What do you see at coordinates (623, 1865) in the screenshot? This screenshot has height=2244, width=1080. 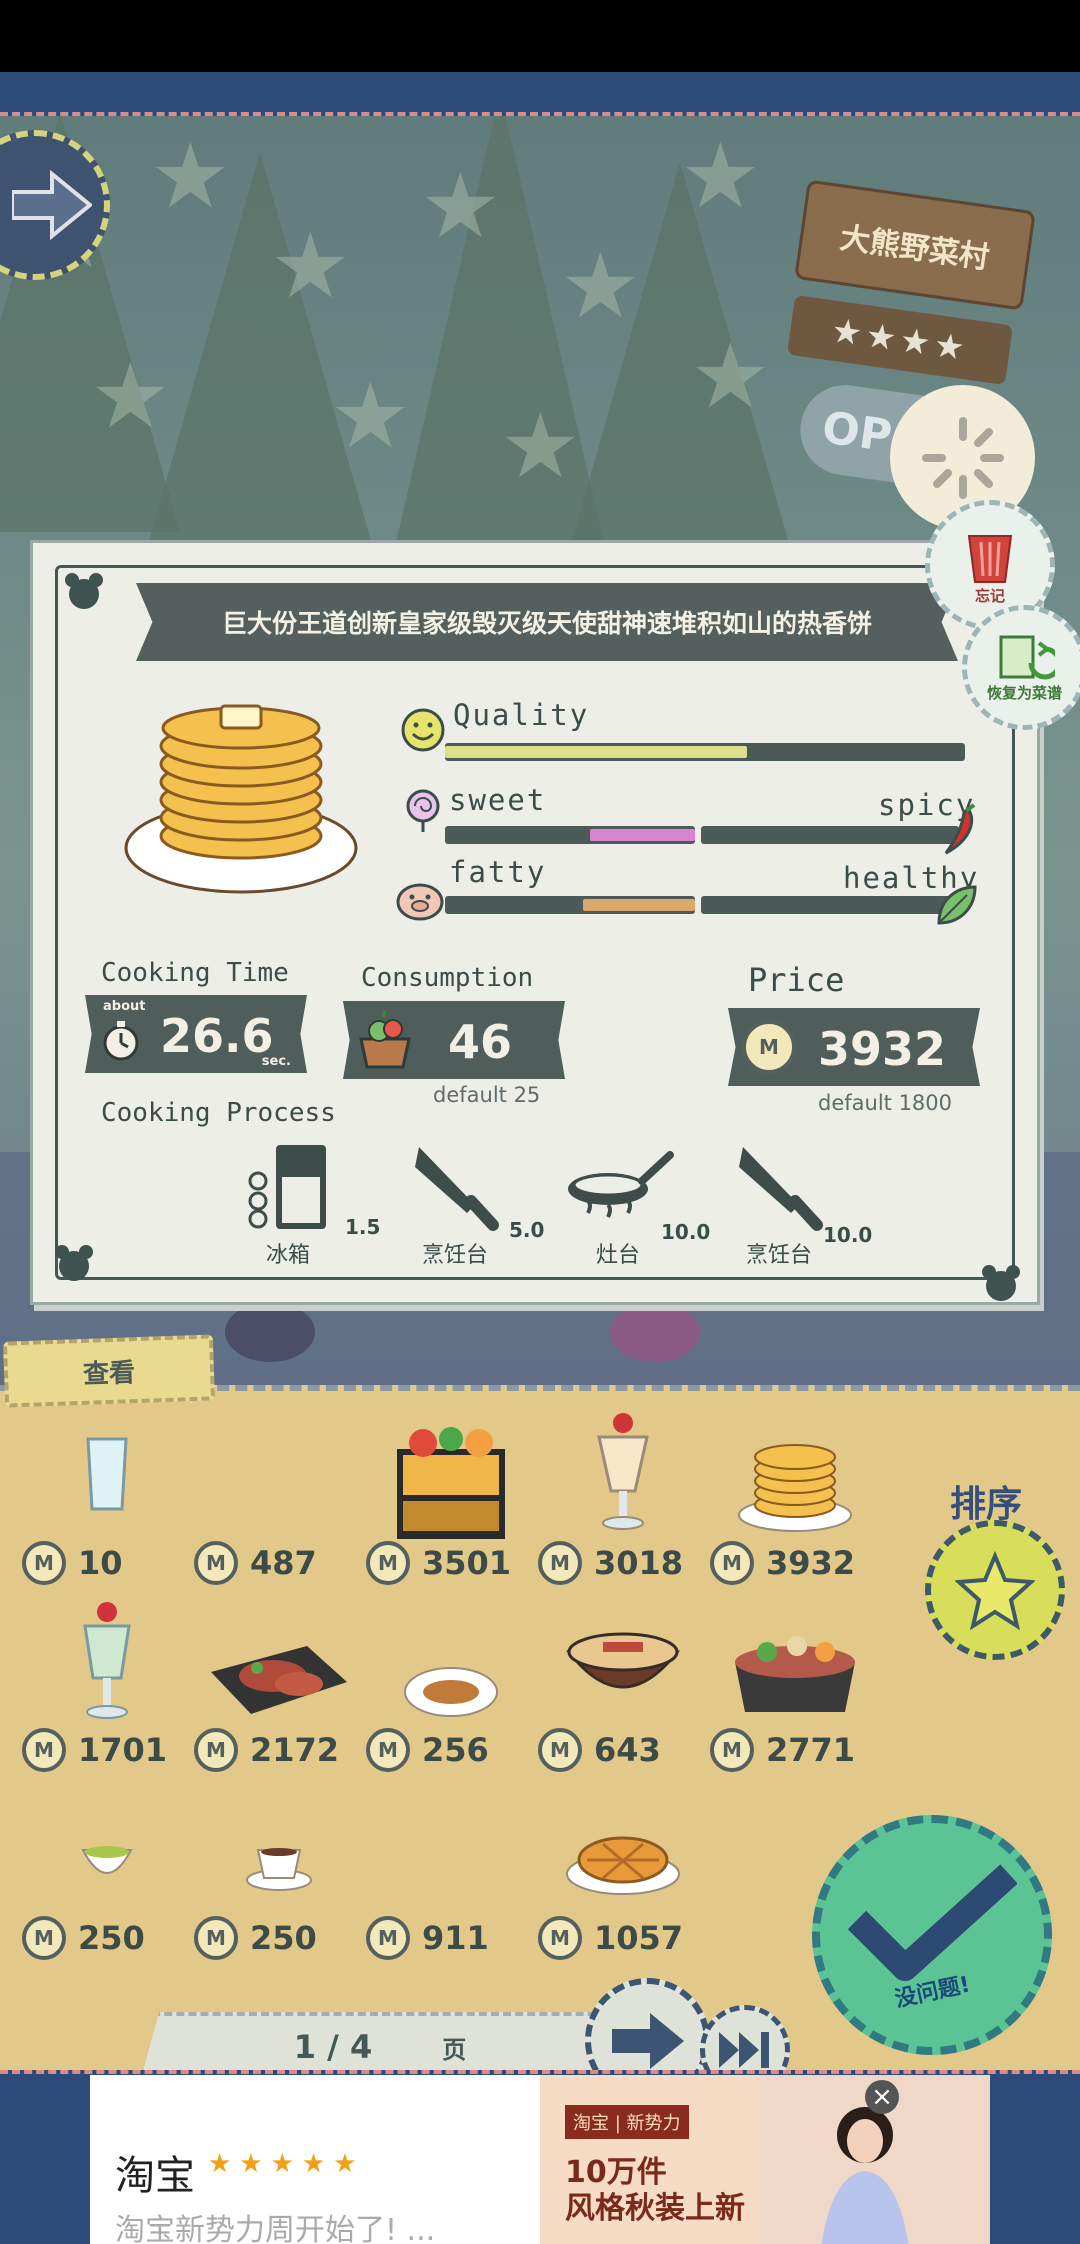 I see `pie-icon` at bounding box center [623, 1865].